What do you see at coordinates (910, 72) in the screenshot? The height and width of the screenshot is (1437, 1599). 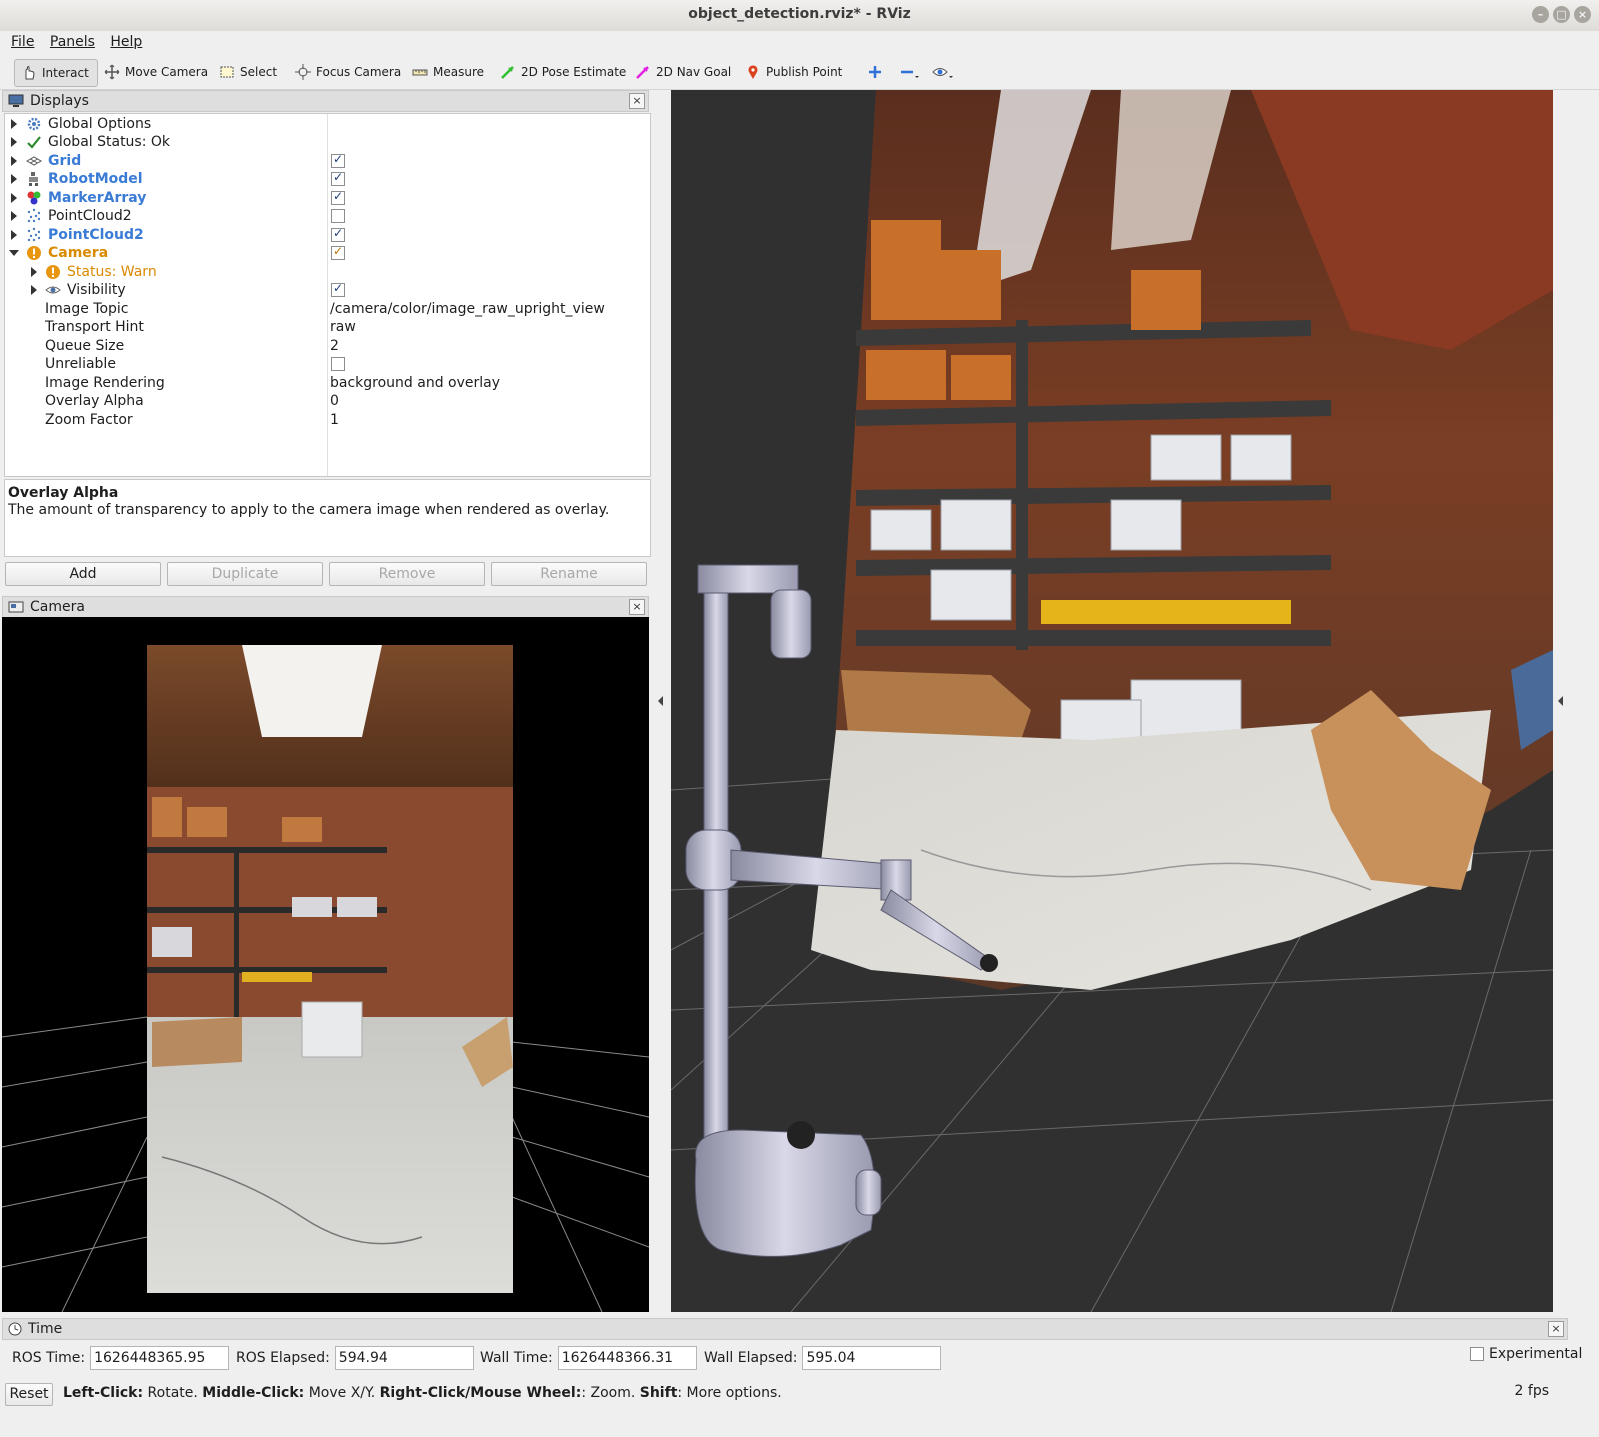 I see `remove-tool-button` at bounding box center [910, 72].